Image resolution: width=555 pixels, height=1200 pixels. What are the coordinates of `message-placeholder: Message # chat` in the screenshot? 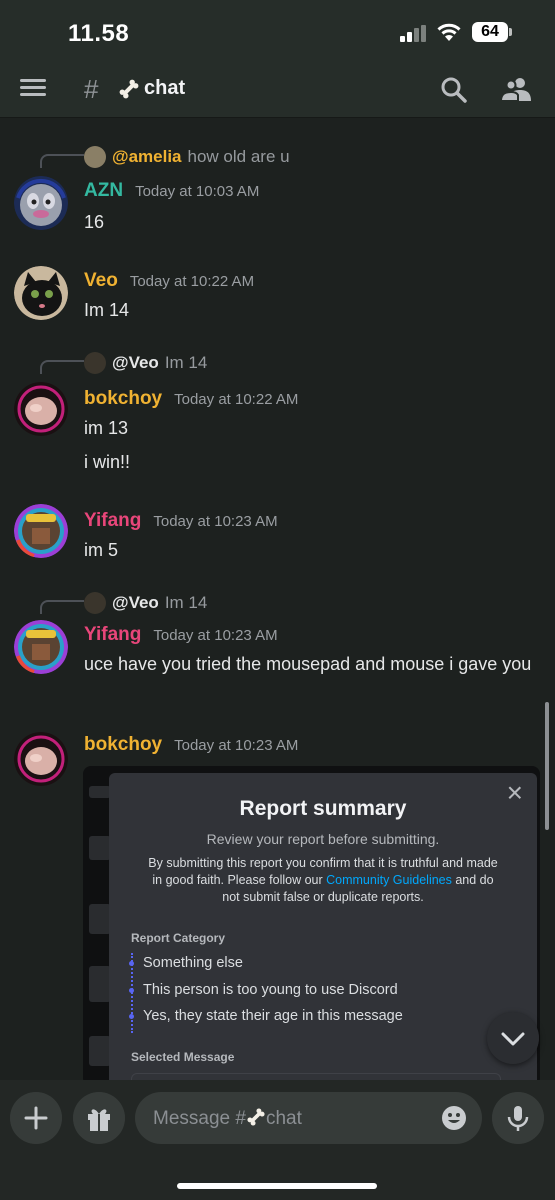 It's located at (227, 1118).